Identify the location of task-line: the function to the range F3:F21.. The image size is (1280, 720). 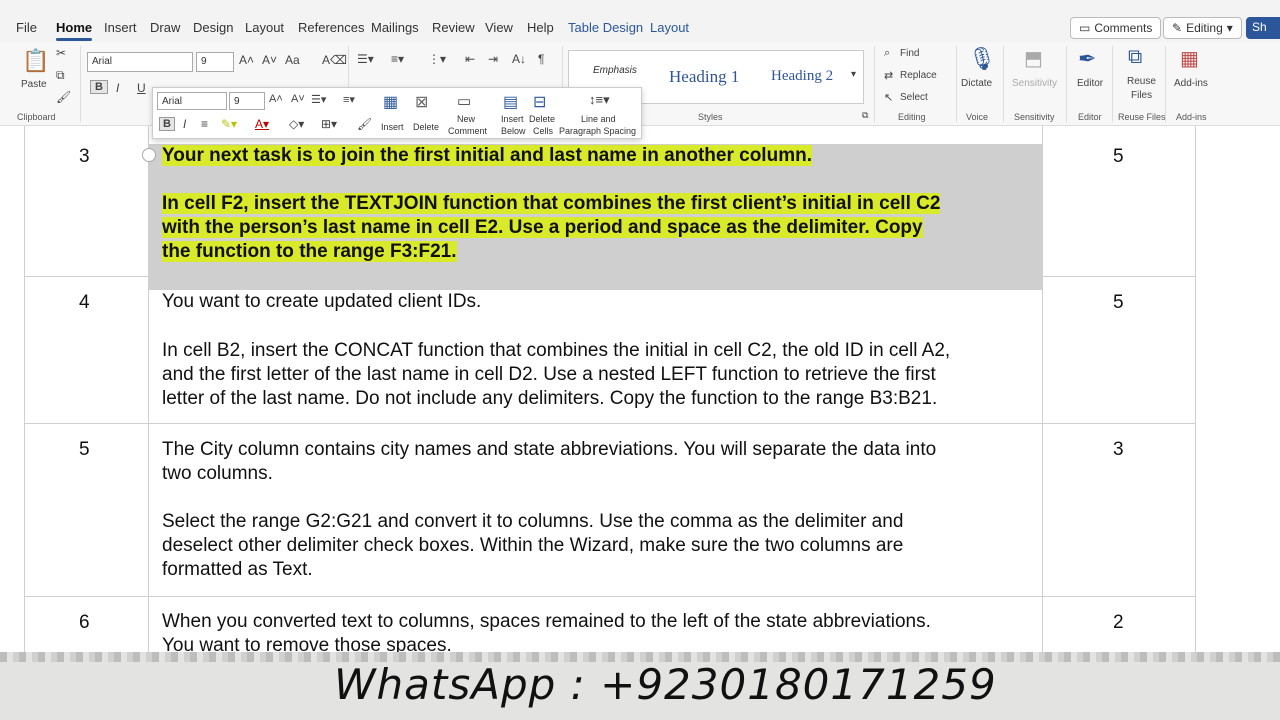
(309, 251).